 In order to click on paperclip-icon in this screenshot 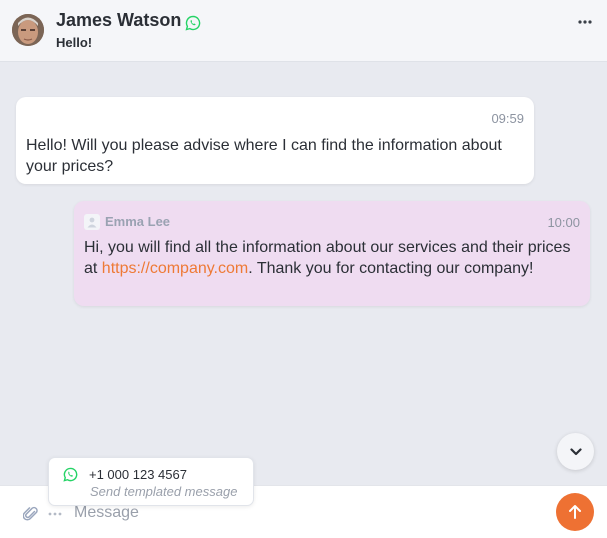, I will do `click(31, 514)`.